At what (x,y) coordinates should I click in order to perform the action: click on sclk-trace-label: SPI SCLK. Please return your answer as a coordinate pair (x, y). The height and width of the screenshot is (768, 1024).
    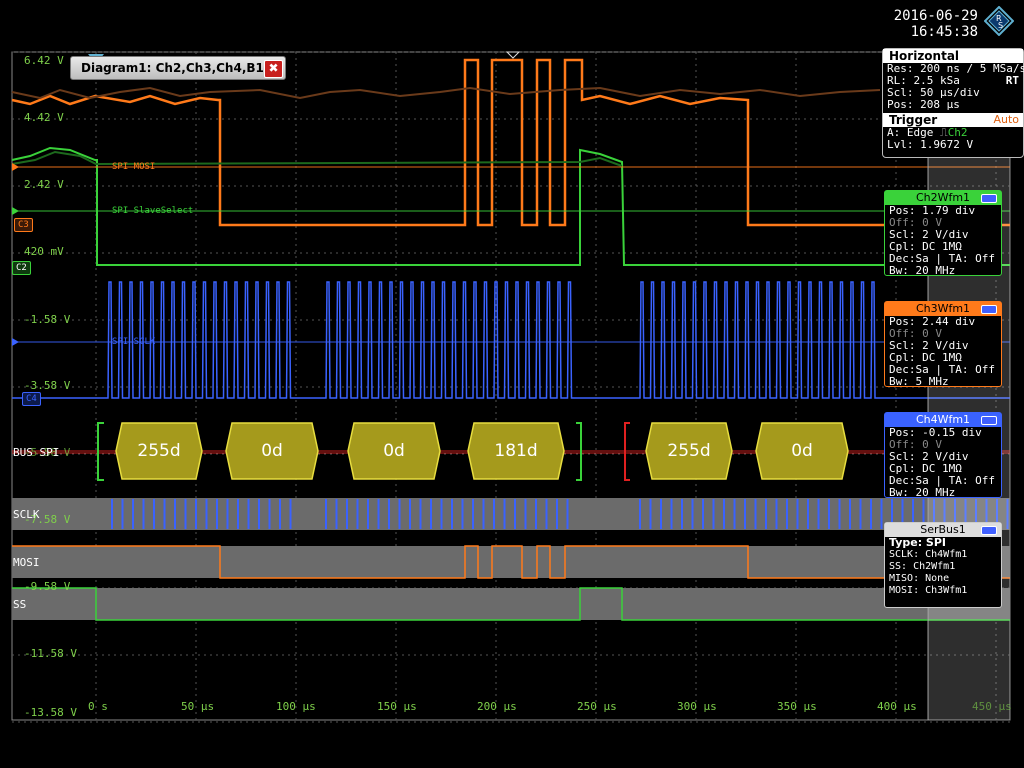
    Looking at the image, I should click on (134, 342).